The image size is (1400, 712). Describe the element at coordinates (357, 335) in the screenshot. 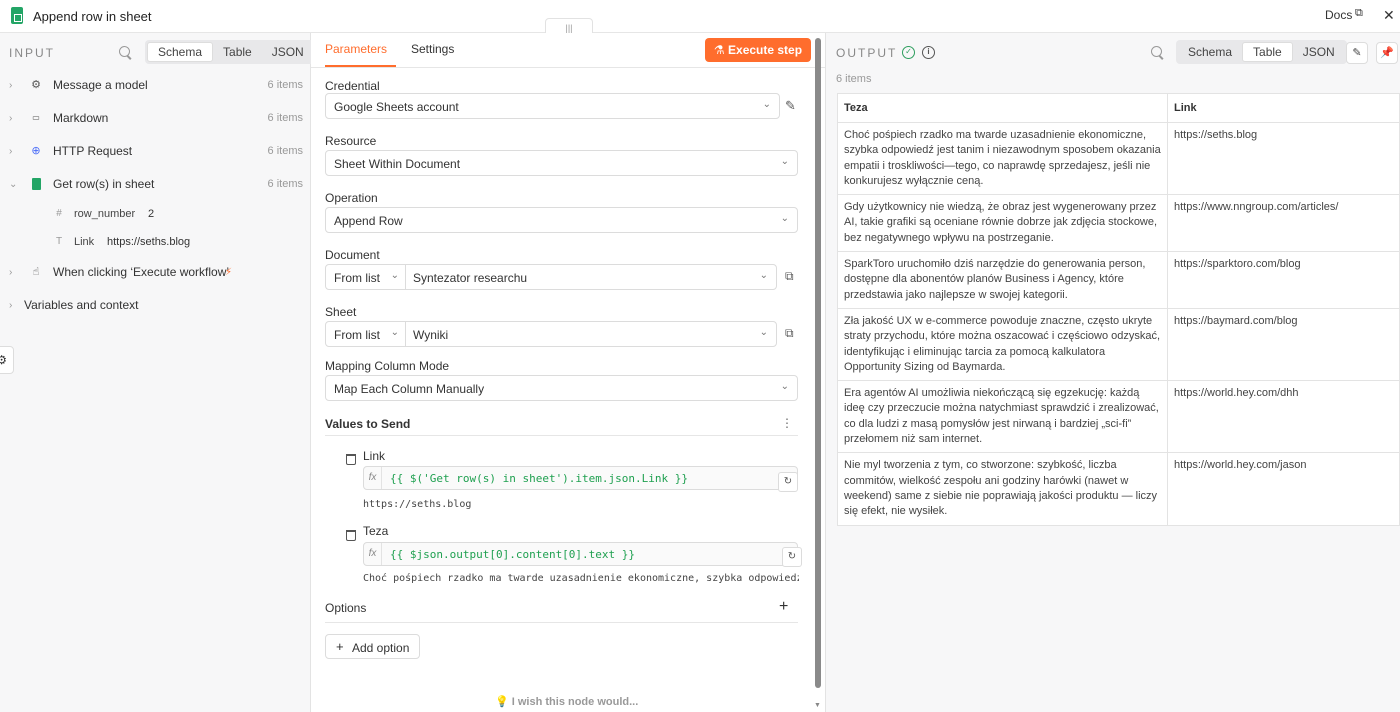

I see `sheet-mode-value: From list` at that location.